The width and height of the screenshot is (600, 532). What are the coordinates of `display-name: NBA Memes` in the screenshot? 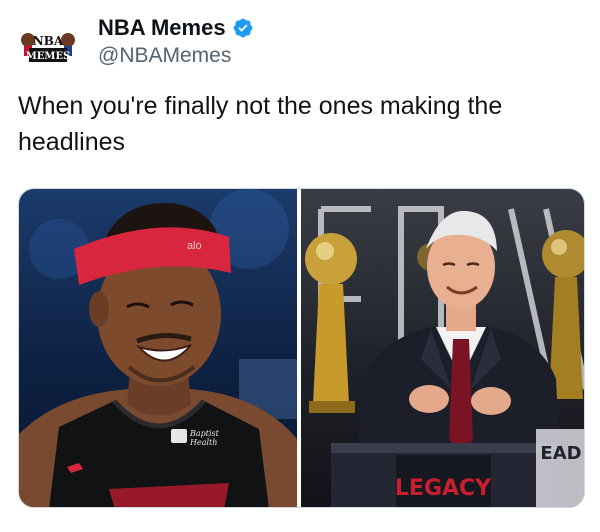 It's located at (162, 28).